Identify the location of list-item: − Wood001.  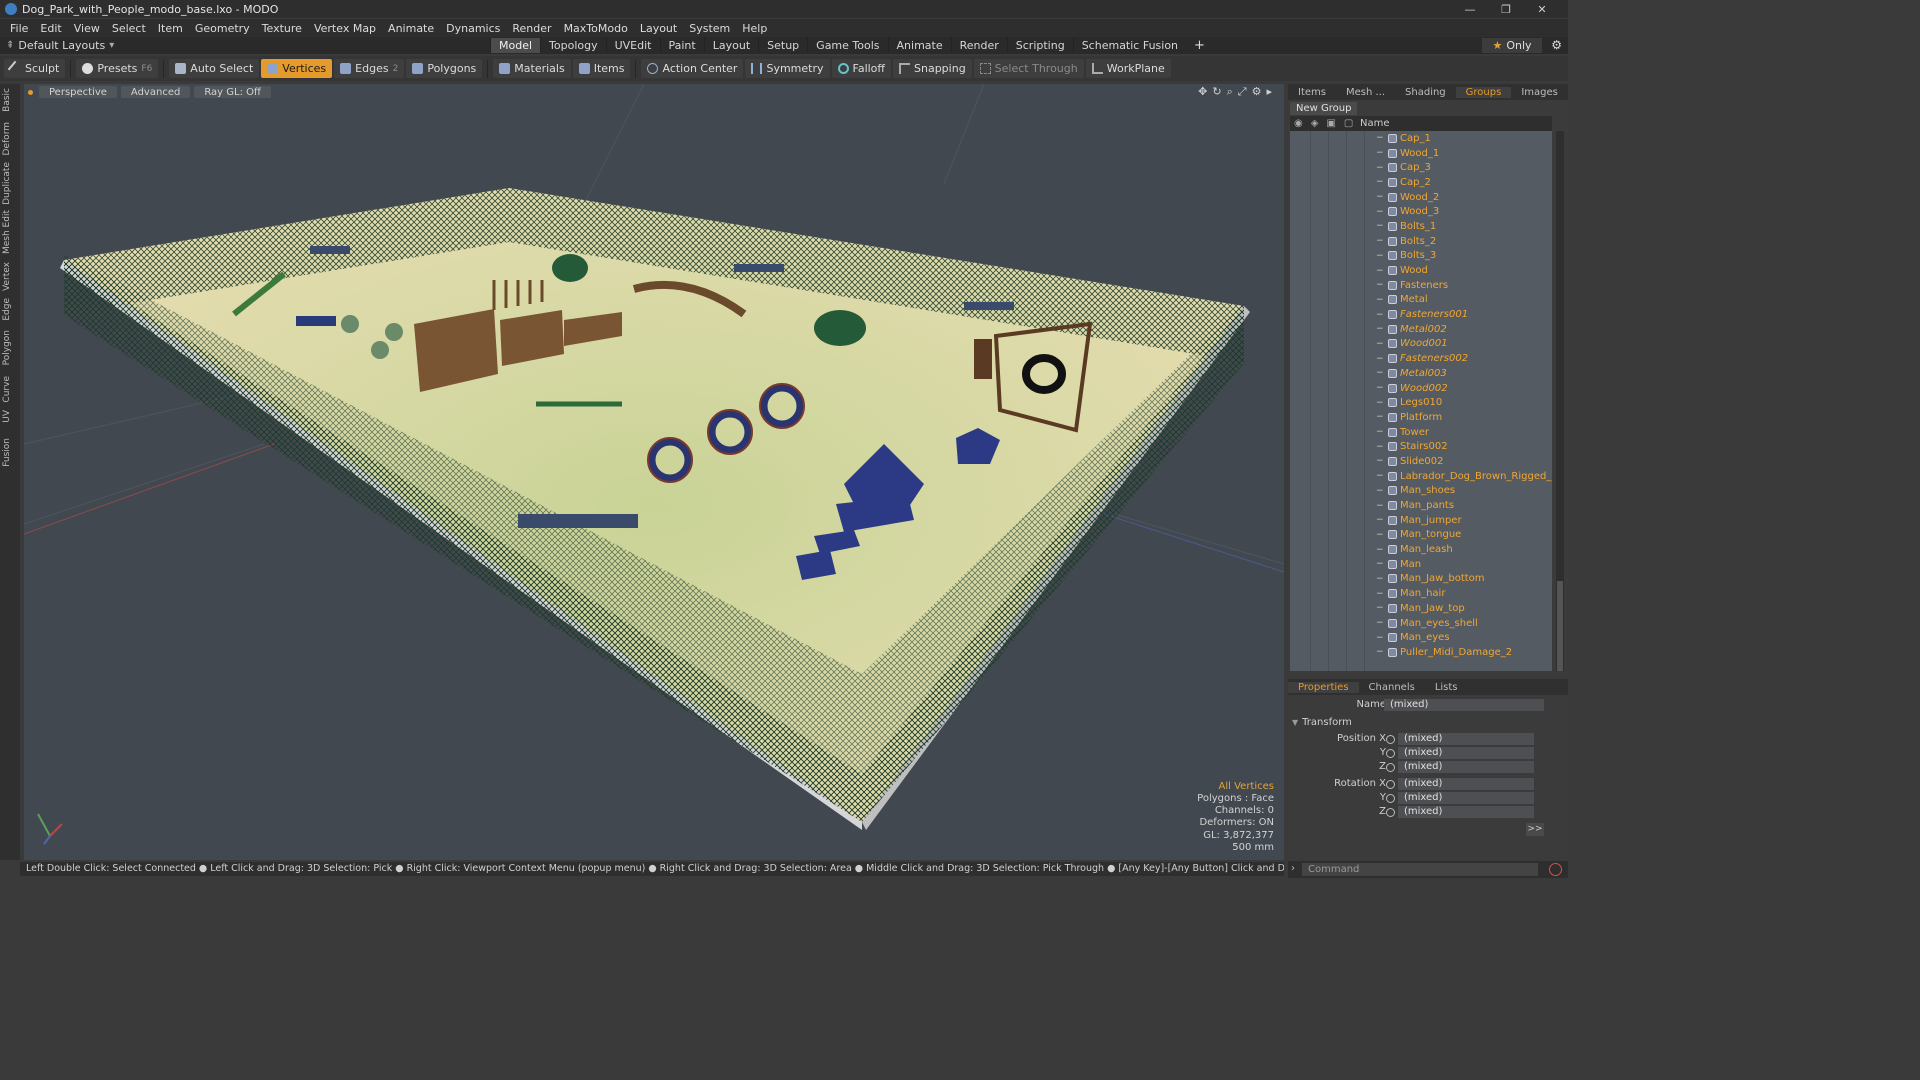
(1421, 344).